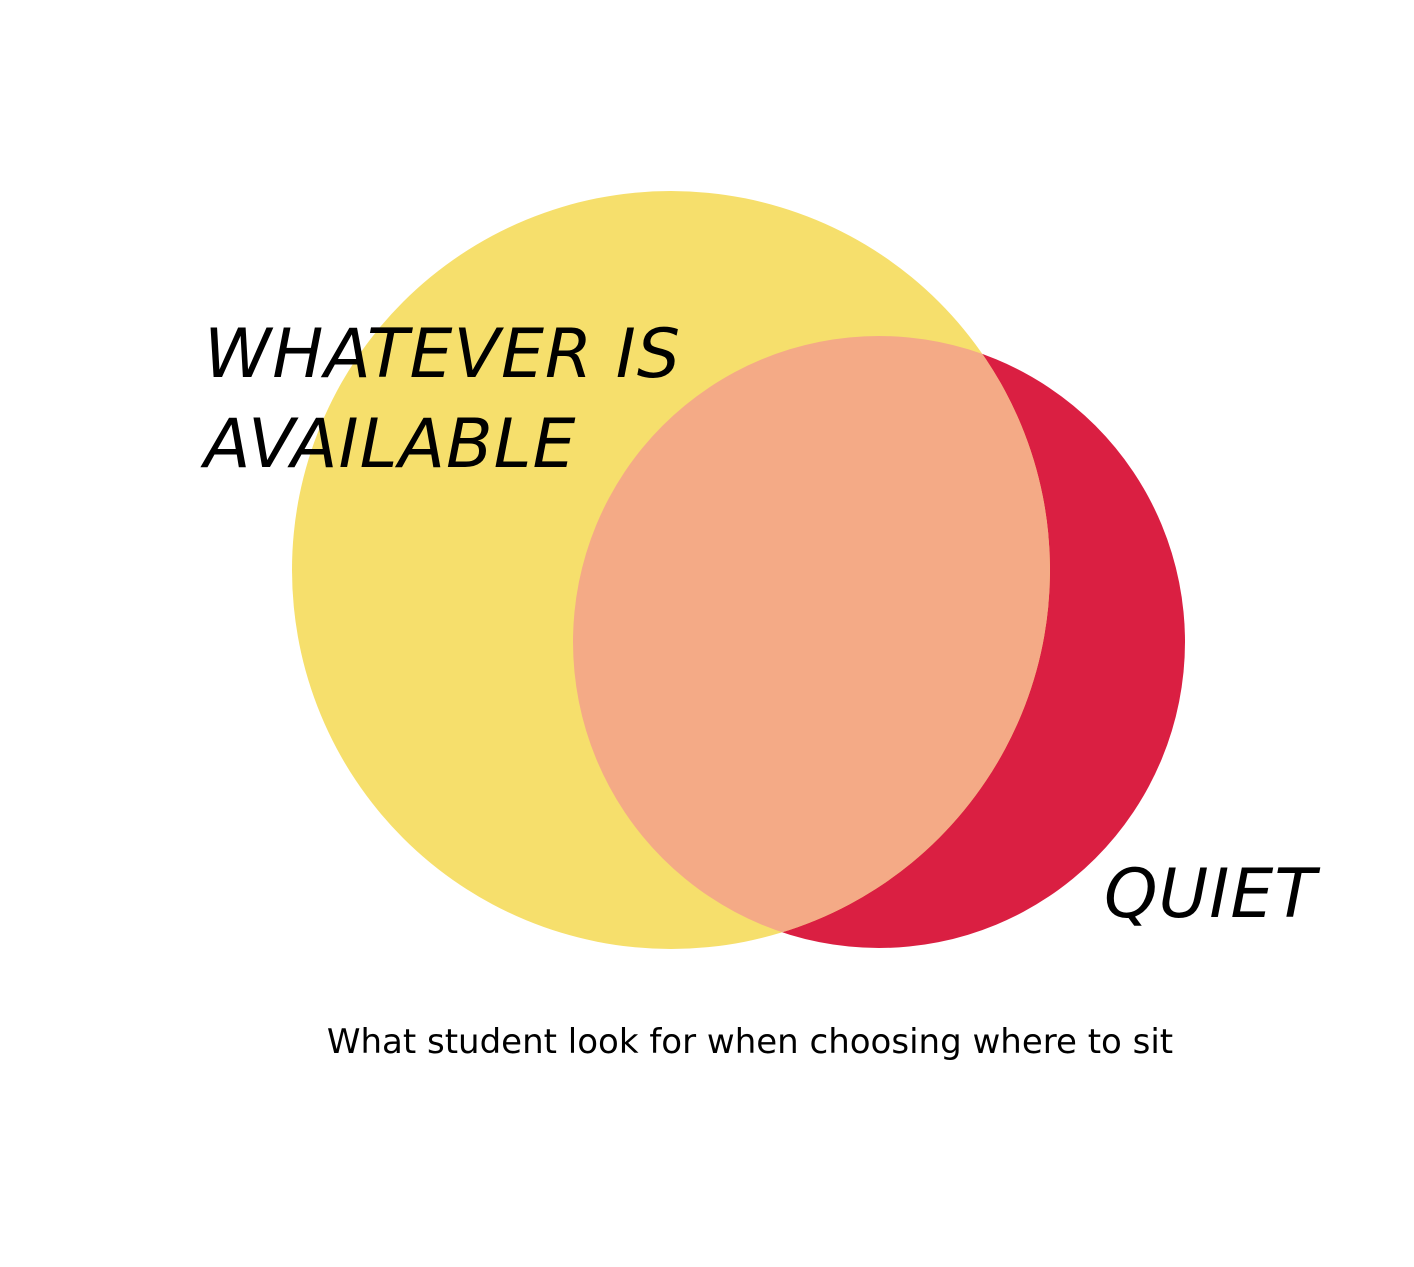 This screenshot has width=1414, height=1267. What do you see at coordinates (442, 400) in the screenshot?
I see `set-label-whatever-is-available: WHATEVER IS AVAILABLE` at bounding box center [442, 400].